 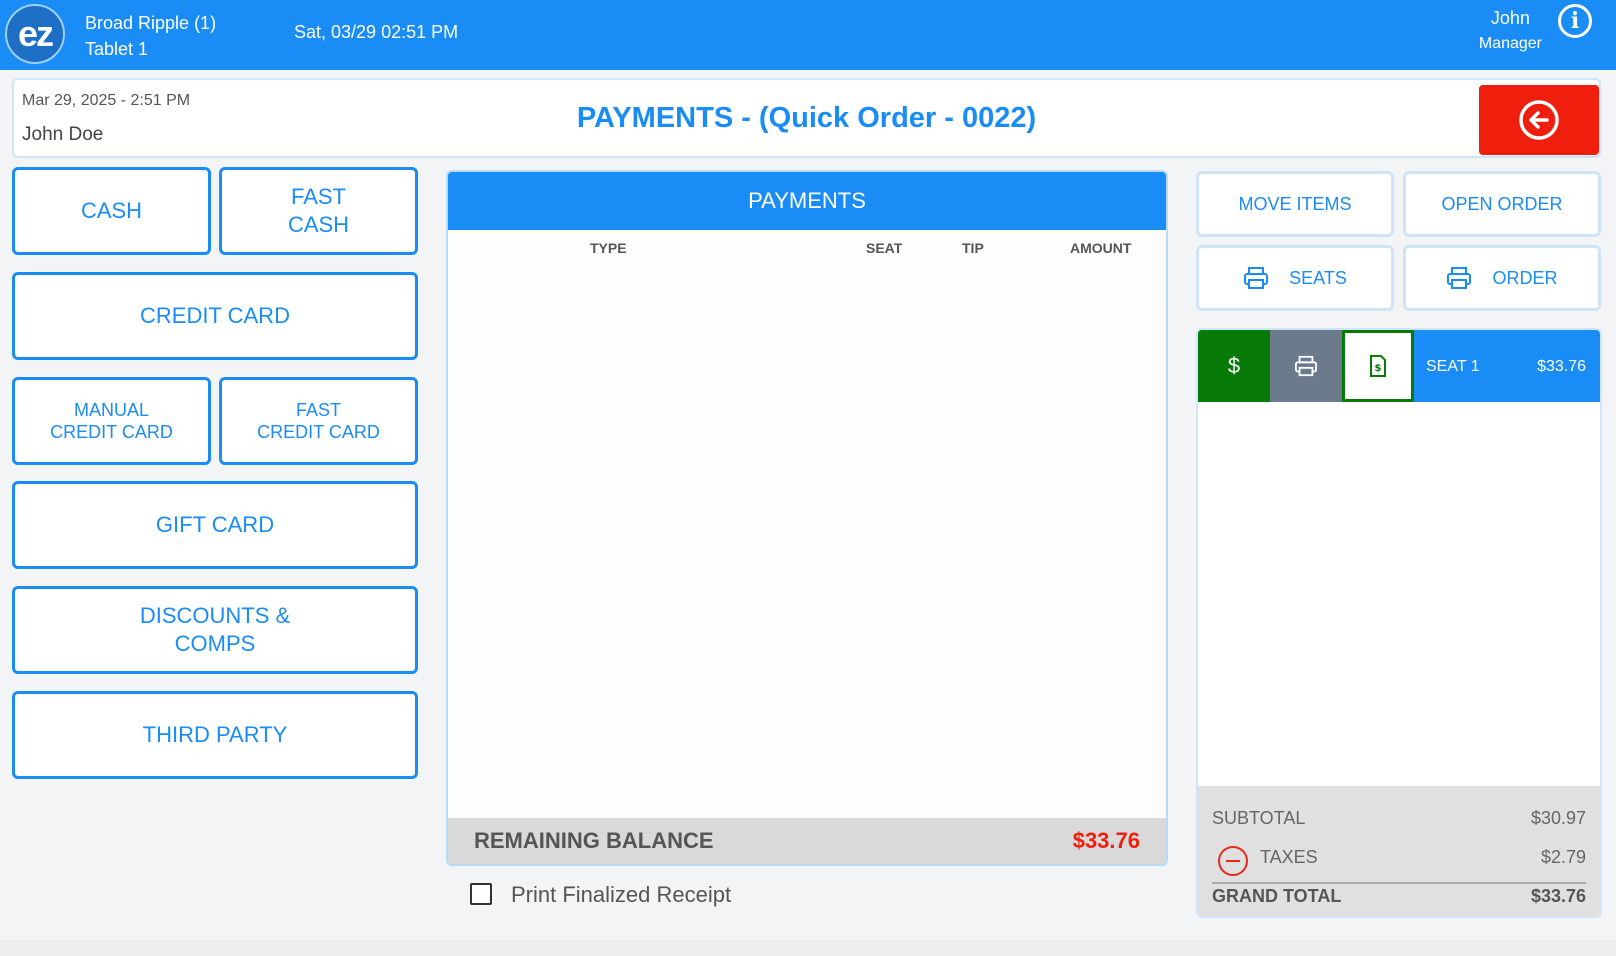 I want to click on print-seats-button: SEATS, so click(x=1295, y=278).